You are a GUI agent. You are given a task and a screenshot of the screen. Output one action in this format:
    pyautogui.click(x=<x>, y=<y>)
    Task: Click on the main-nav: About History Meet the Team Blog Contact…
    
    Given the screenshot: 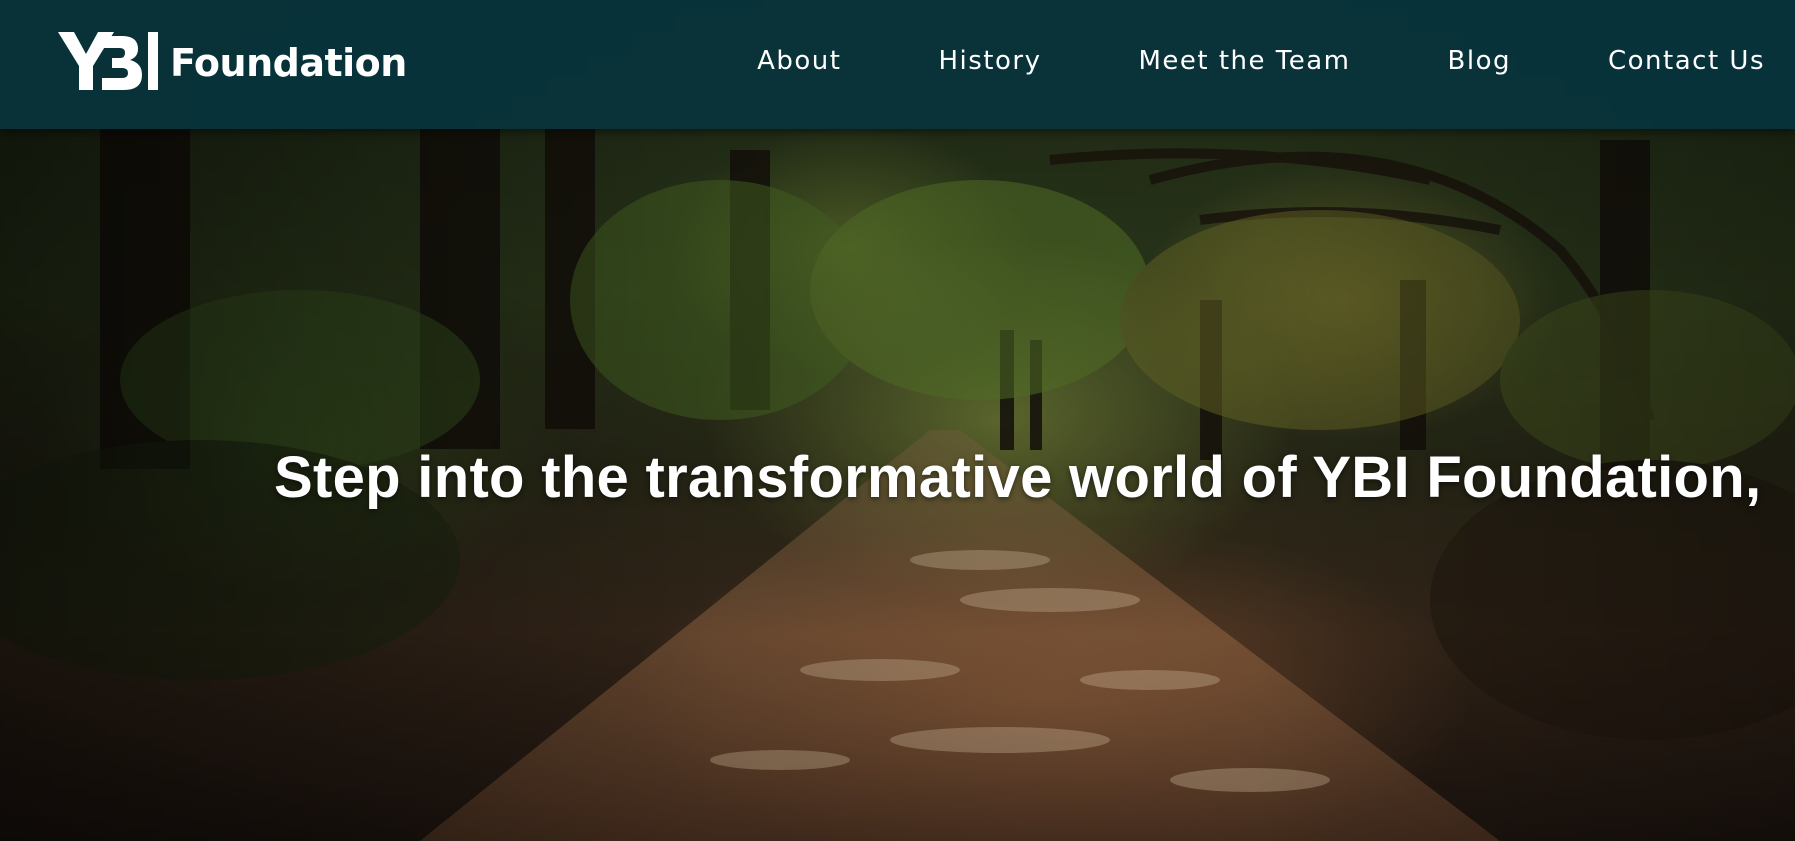 What is the action you would take?
    pyautogui.click(x=1261, y=61)
    